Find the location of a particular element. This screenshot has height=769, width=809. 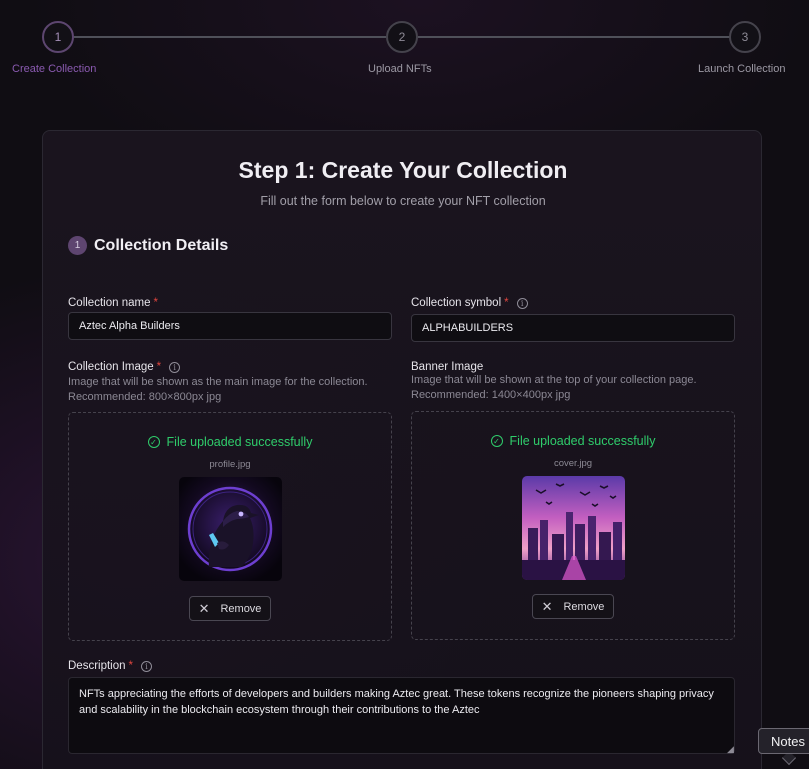

collection-image-dropzone: ✓ File uploaded successfully profile.jpg is located at coordinates (230, 526).